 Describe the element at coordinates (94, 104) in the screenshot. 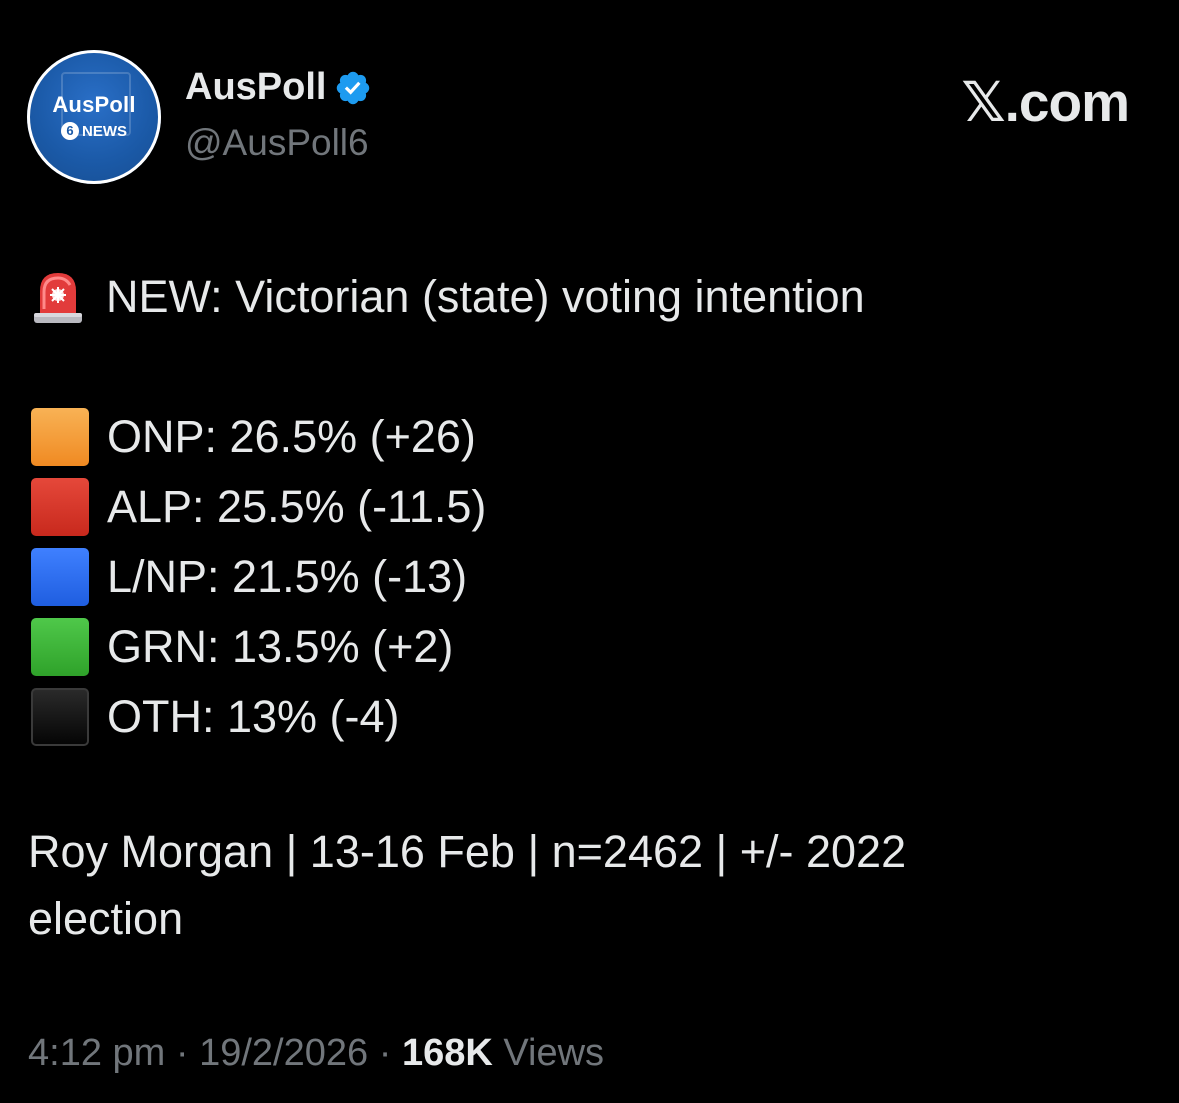

I see `avatar-logo-text: AusPoll` at that location.